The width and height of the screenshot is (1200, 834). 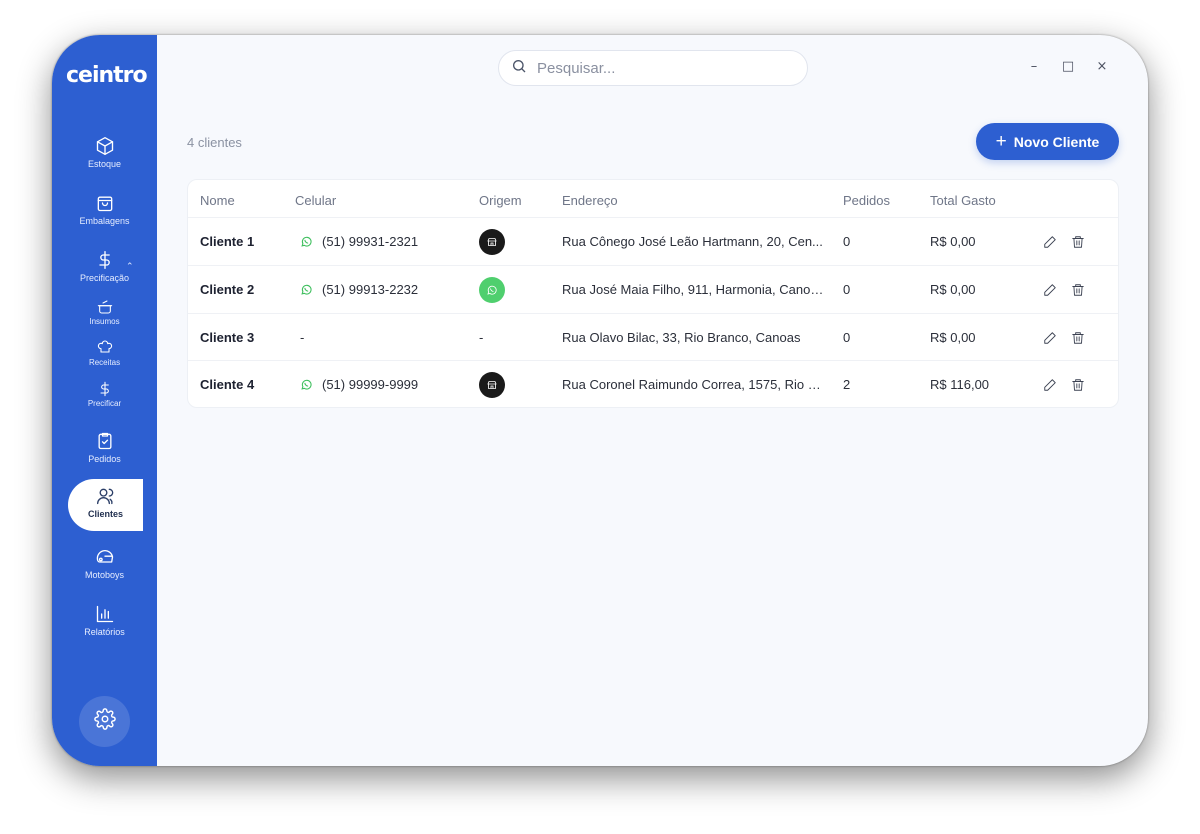 I want to click on sidebar-item-label: Receitas, so click(x=104, y=362).